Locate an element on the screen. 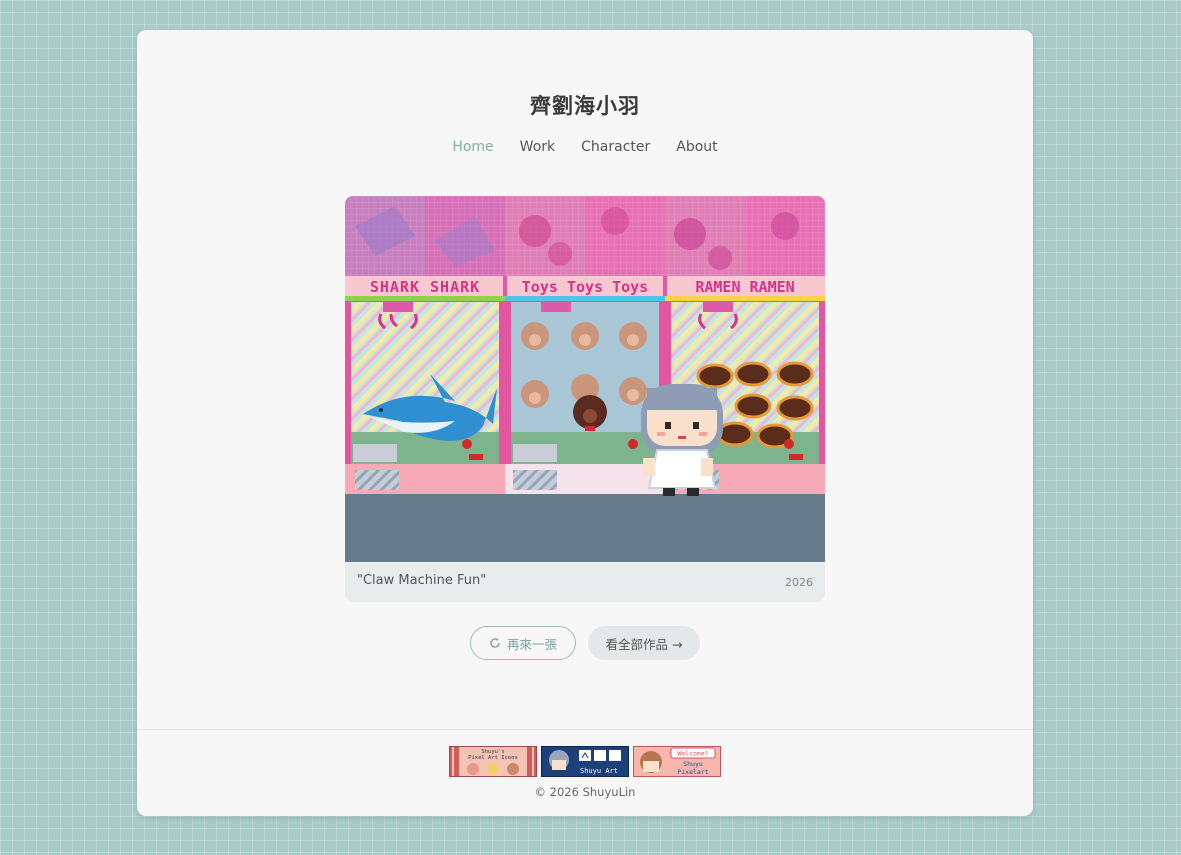 The image size is (1181, 855). sign-ramen: RAMEN RAMEN is located at coordinates (744, 287).